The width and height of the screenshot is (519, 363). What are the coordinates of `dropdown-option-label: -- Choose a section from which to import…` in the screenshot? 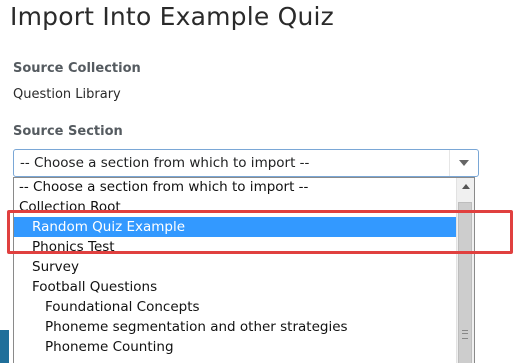 It's located at (164, 187).